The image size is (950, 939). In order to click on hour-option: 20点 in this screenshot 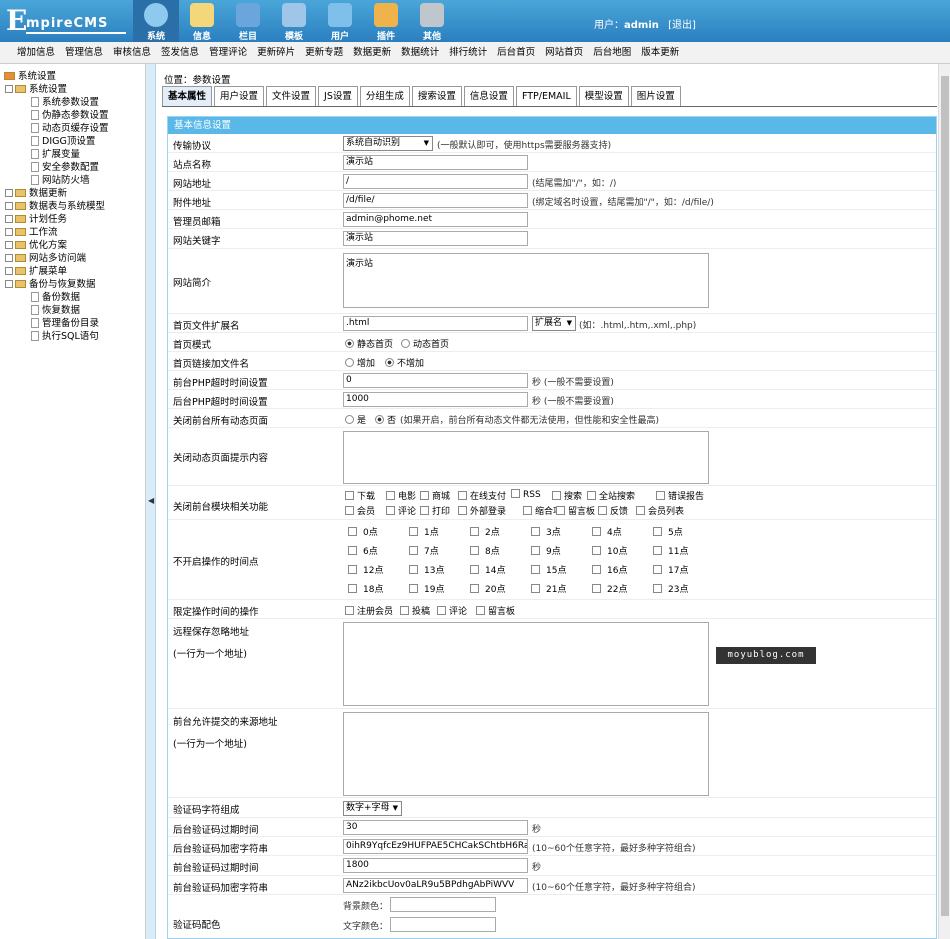, I will do `click(487, 588)`.